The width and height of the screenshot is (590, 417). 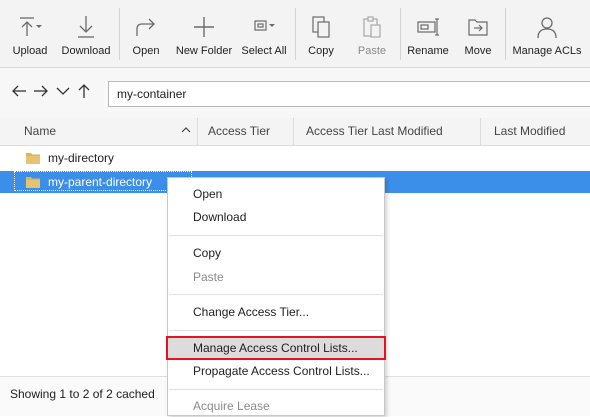 I want to click on menu-item-copy: Copy, so click(x=276, y=253).